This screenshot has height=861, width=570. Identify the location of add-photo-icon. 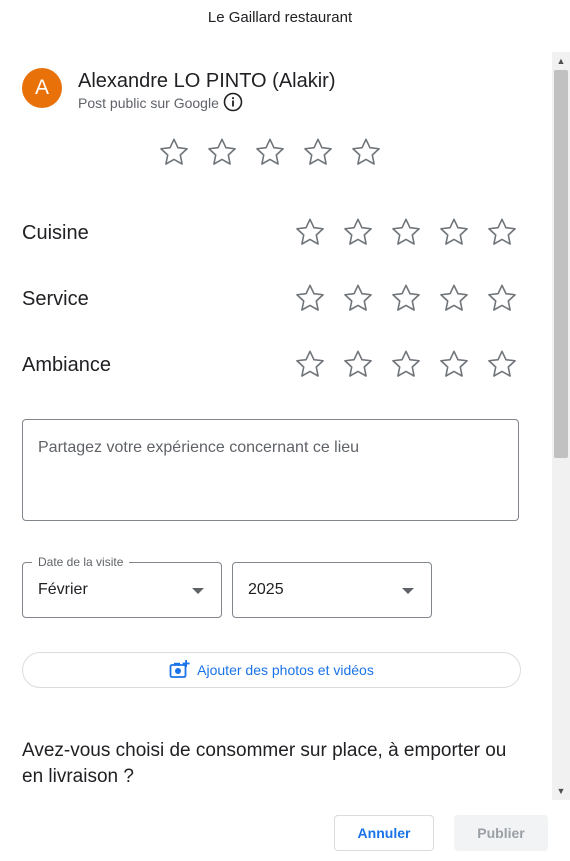
(179, 669).